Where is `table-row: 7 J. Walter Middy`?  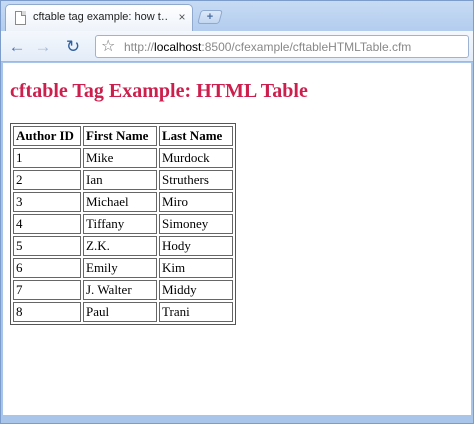
table-row: 7 J. Walter Middy is located at coordinates (123, 290).